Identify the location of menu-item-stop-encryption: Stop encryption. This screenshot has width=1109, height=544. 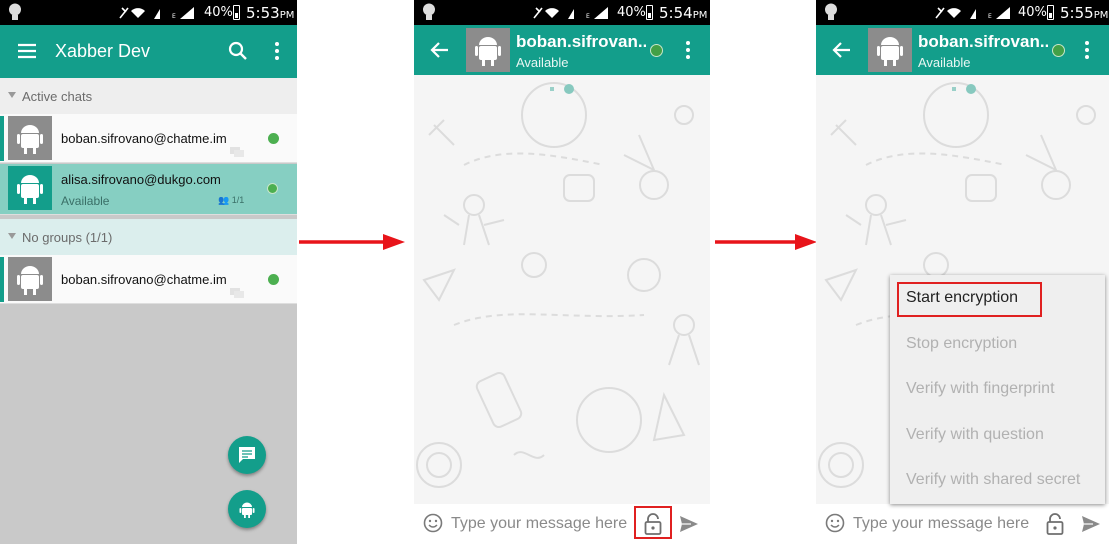
(961, 344).